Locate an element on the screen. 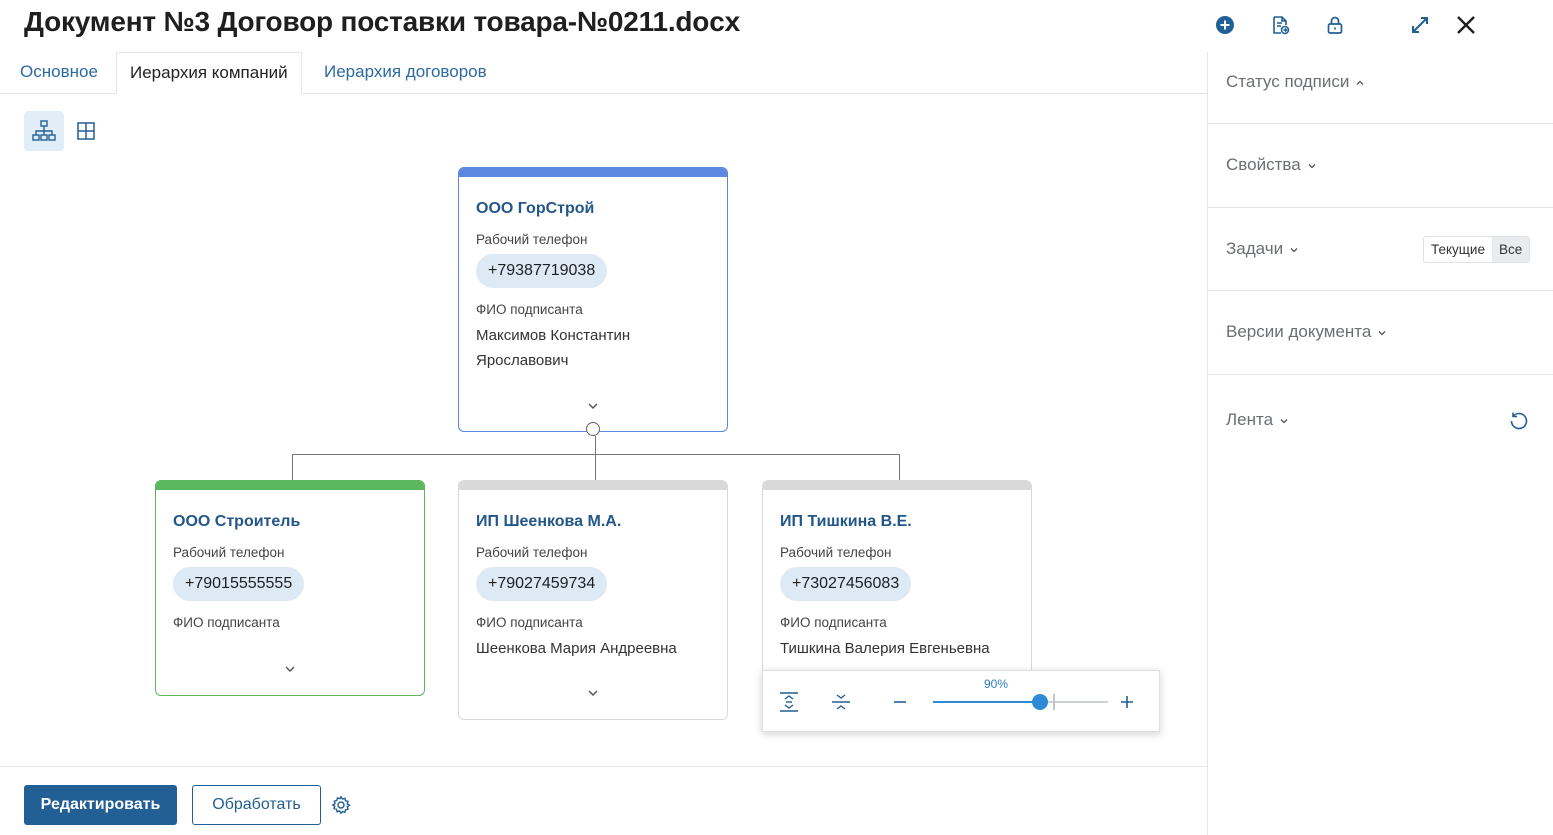 The image size is (1553, 835). zoom-value: 90% is located at coordinates (996, 684).